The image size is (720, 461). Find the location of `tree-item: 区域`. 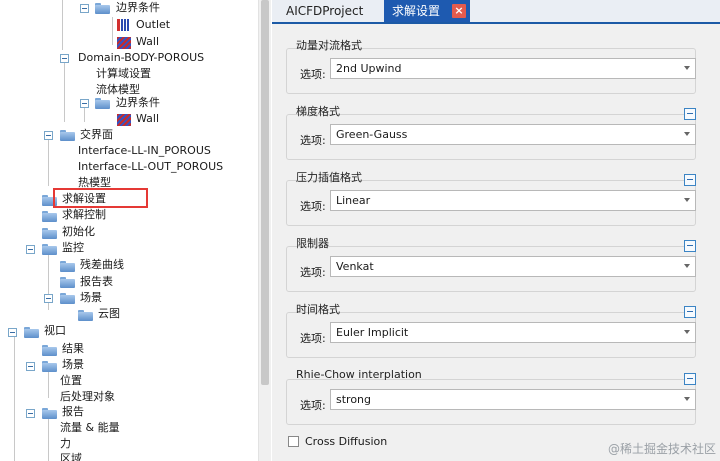

tree-item: 区域 is located at coordinates (71, 456).